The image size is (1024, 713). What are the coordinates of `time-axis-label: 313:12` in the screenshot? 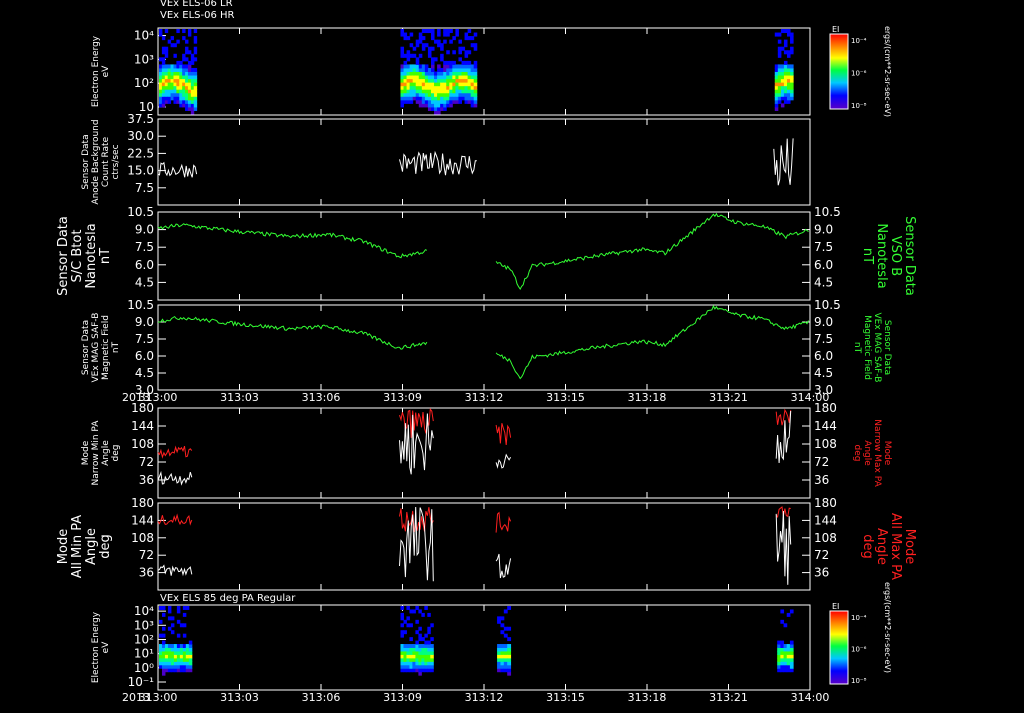 It's located at (484, 697).